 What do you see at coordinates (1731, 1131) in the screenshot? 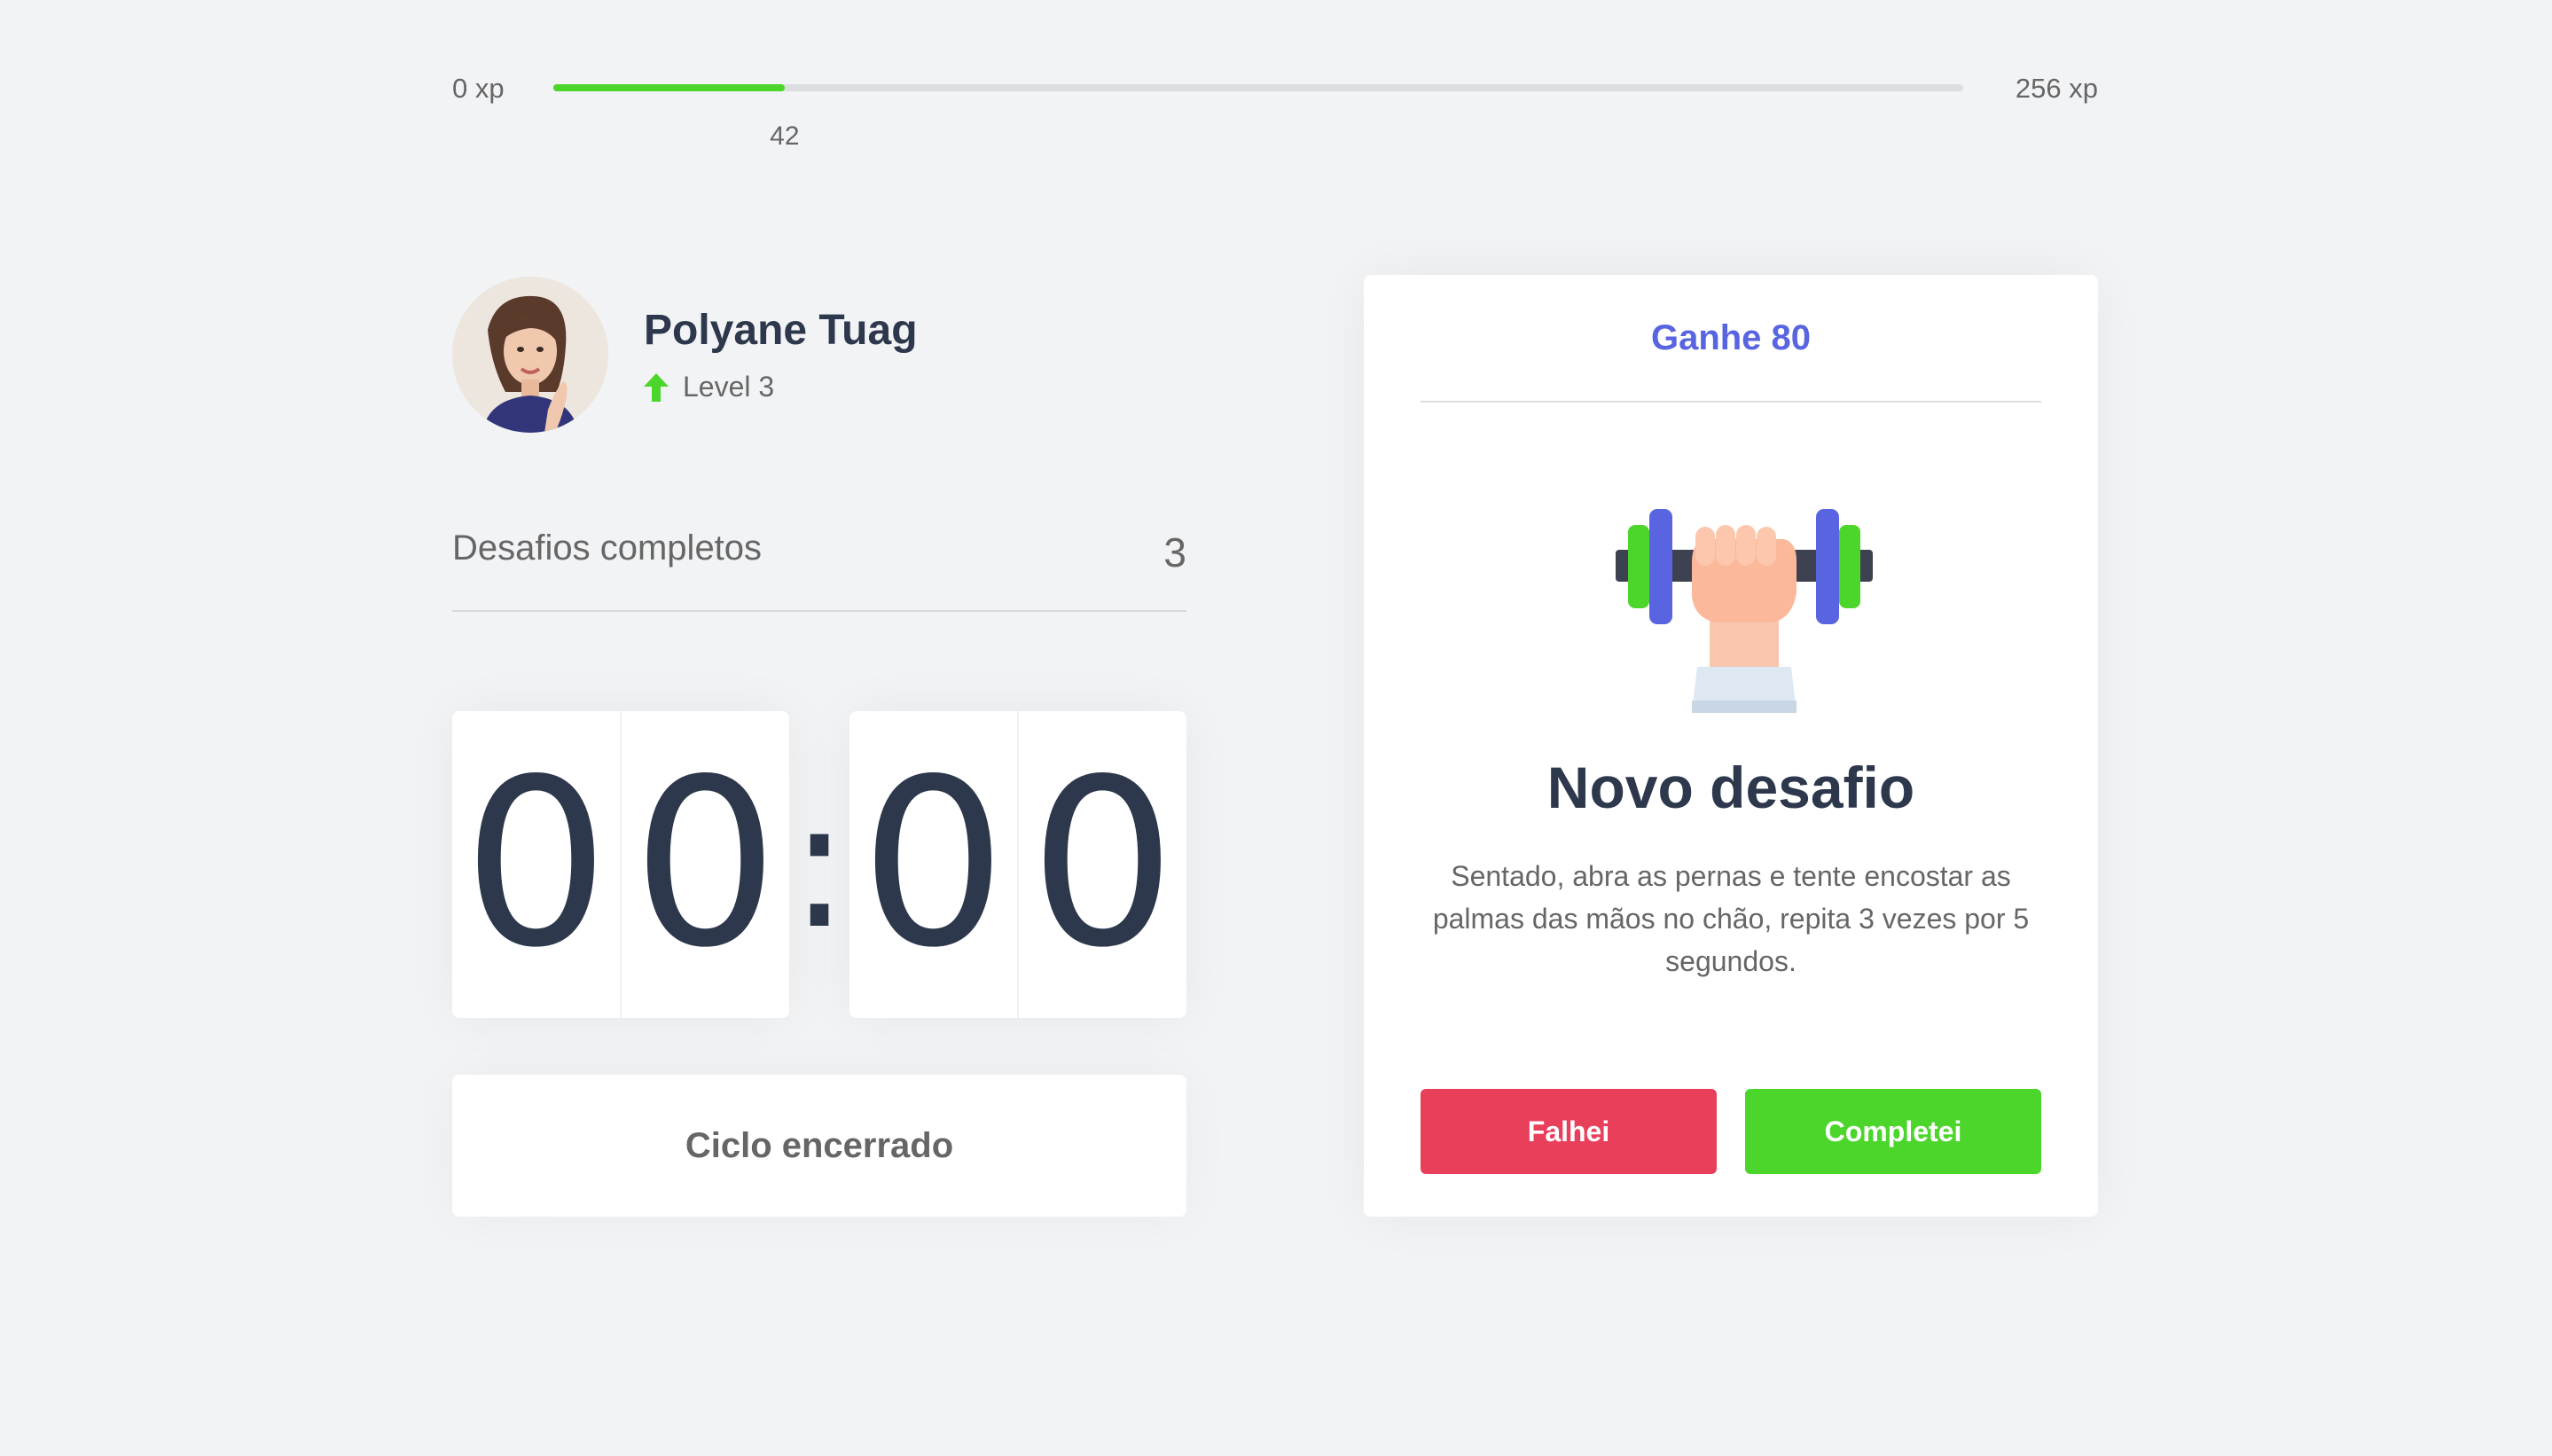
I see `challenge-actions: Falhei Completei` at bounding box center [1731, 1131].